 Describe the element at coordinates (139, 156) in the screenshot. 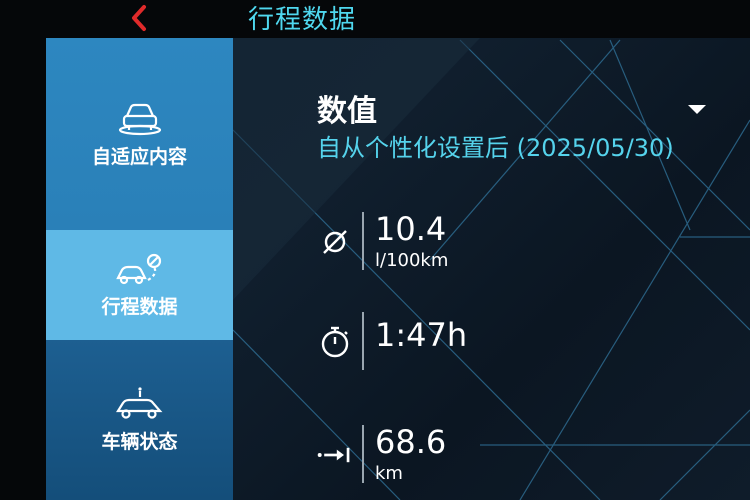

I see `sidebar-item-label: 自适应内容` at that location.